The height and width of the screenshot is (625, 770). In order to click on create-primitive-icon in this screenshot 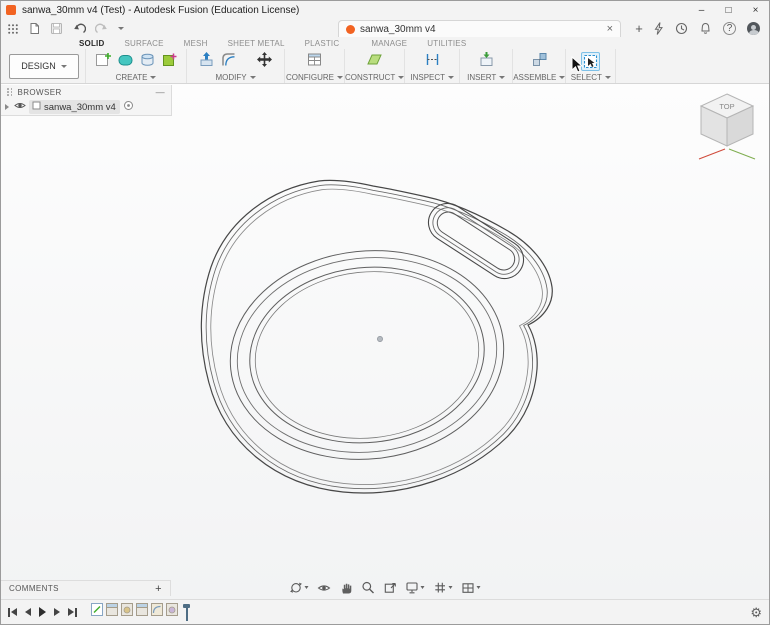, I will do `click(147, 62)`.